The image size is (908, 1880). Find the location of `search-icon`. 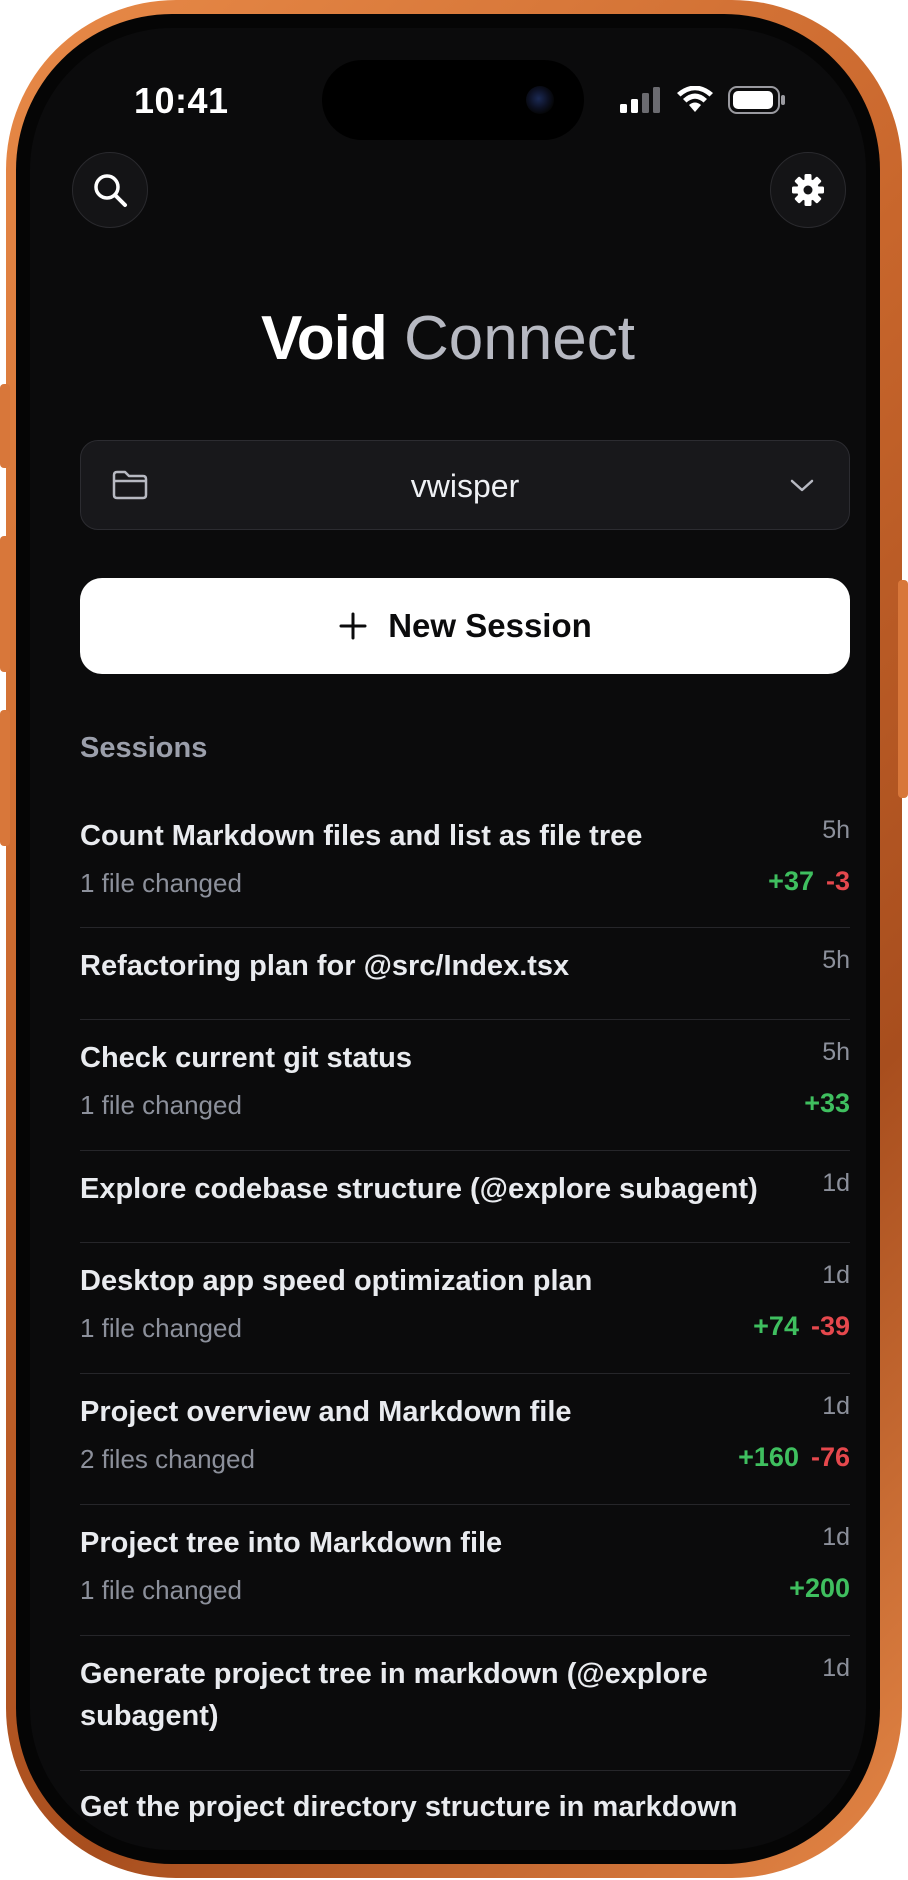

search-icon is located at coordinates (110, 190).